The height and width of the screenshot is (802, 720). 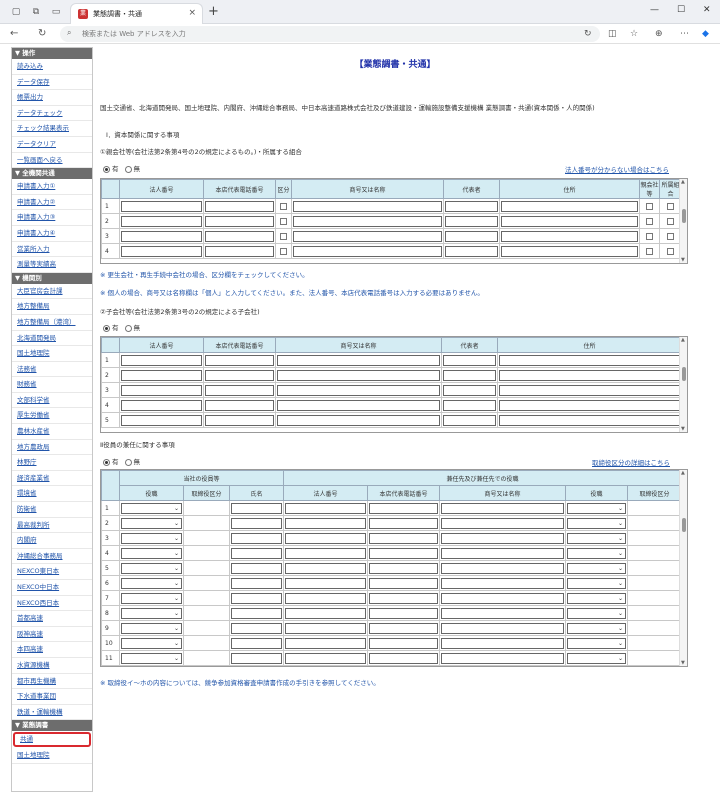 What do you see at coordinates (52, 234) in the screenshot?
I see `sidebar-item: 申請書入力④` at bounding box center [52, 234].